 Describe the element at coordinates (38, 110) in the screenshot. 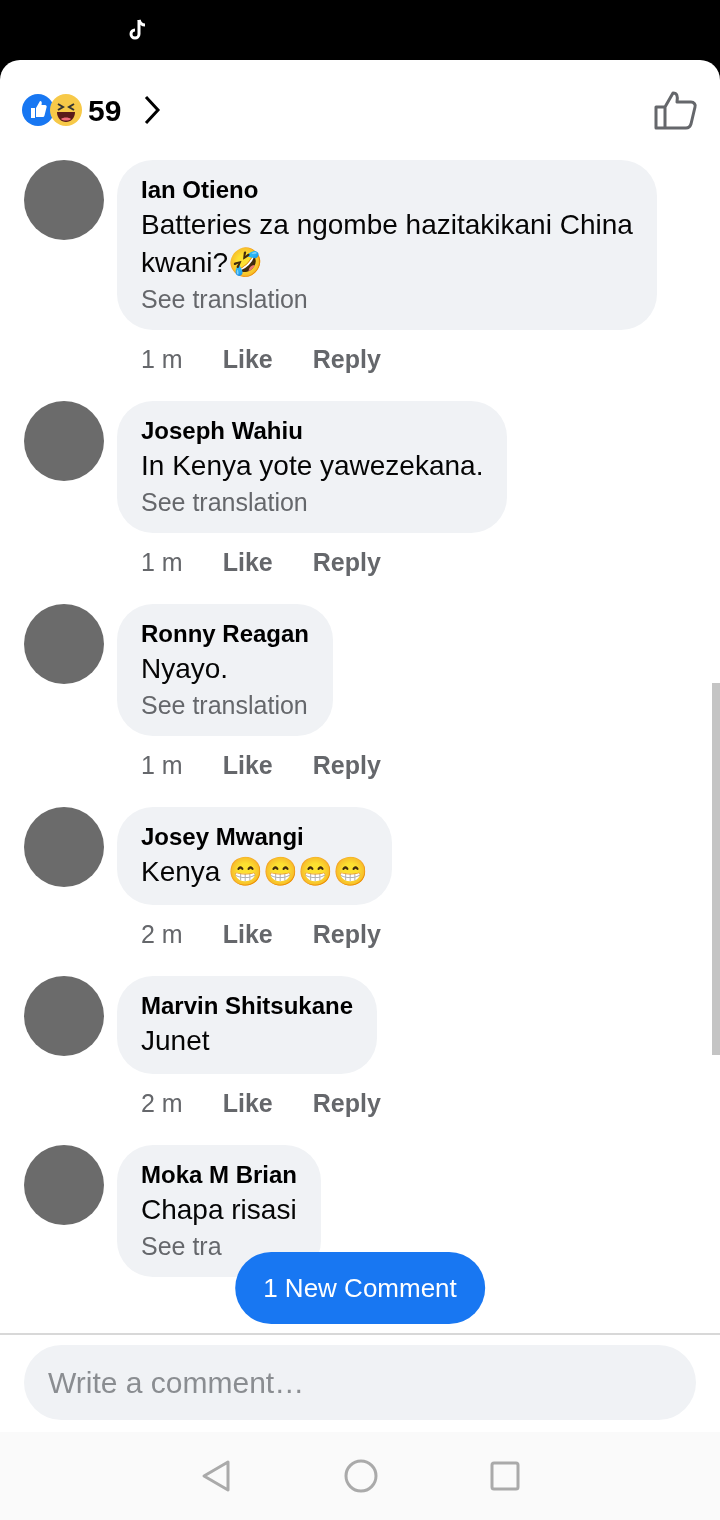

I see `like-reaction-icon` at that location.